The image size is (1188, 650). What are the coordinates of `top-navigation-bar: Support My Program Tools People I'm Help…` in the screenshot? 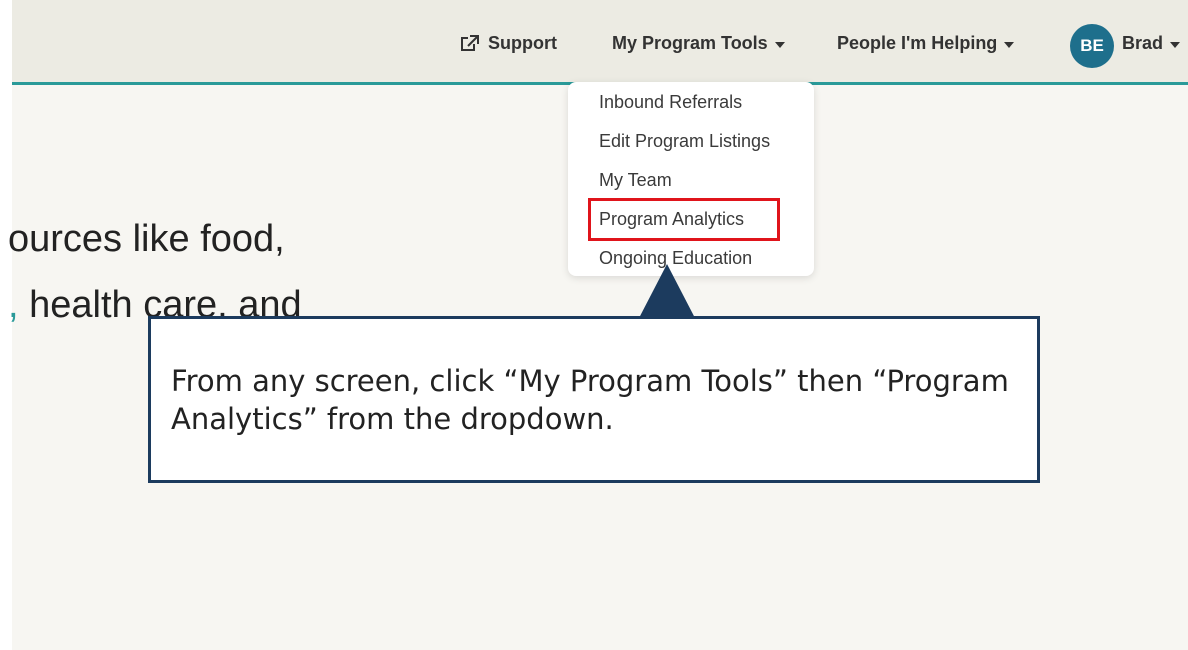 It's located at (600, 42).